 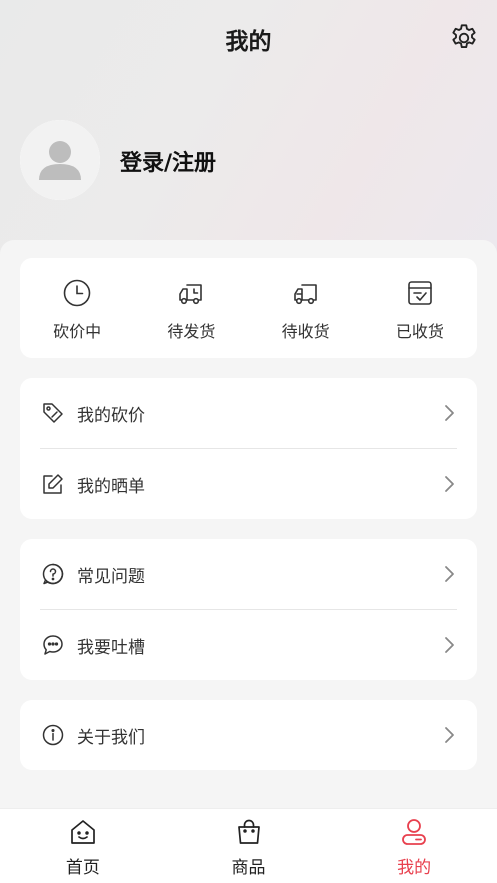 What do you see at coordinates (111, 737) in the screenshot?
I see `menu-label: 关于我们` at bounding box center [111, 737].